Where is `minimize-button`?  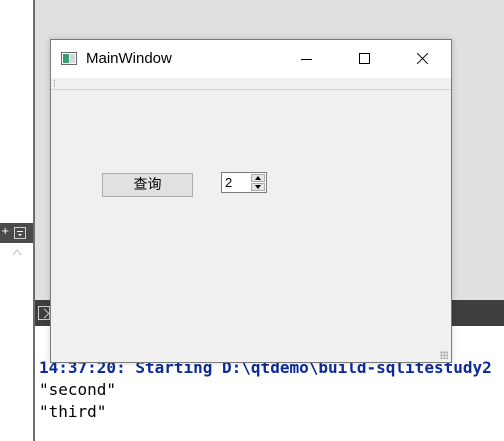
minimize-button is located at coordinates (306, 59).